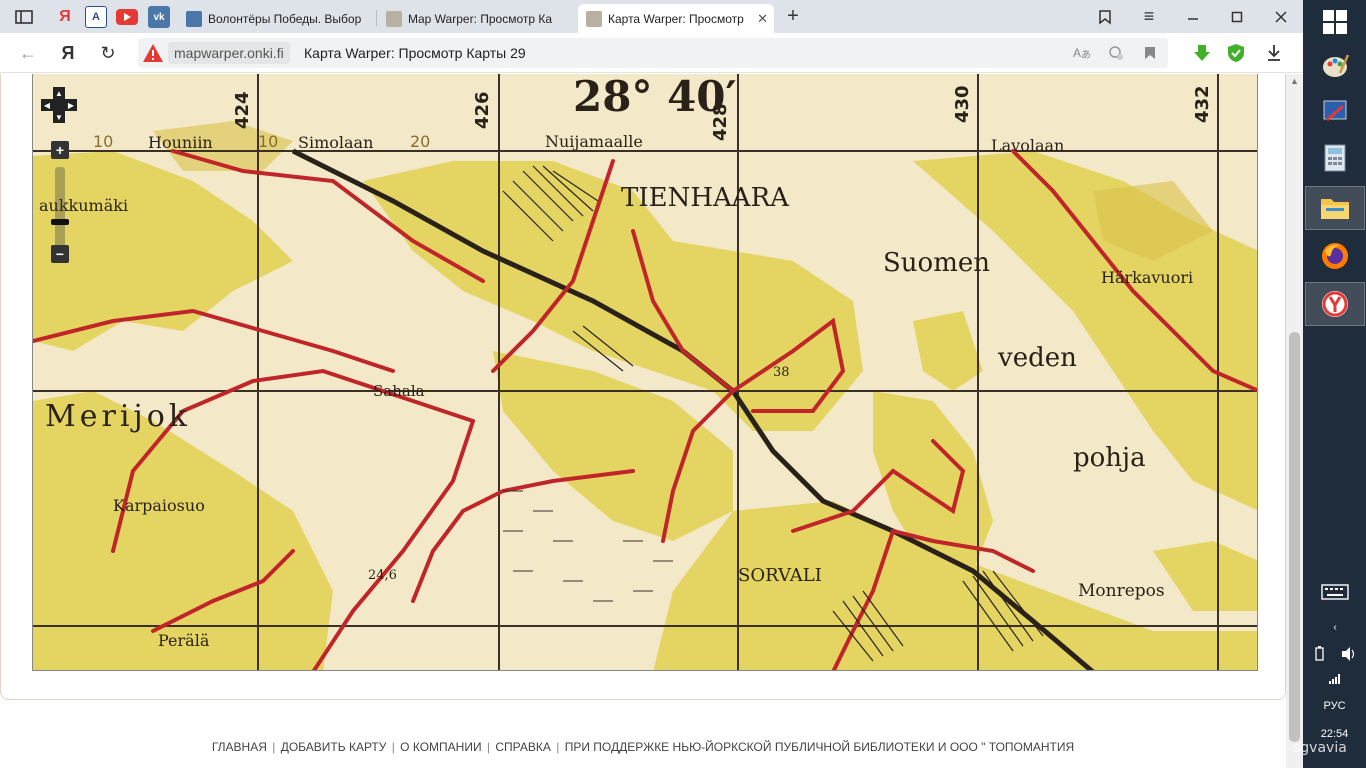 The width and height of the screenshot is (1366, 768). I want to click on map-label-perala: Perälä, so click(184, 640).